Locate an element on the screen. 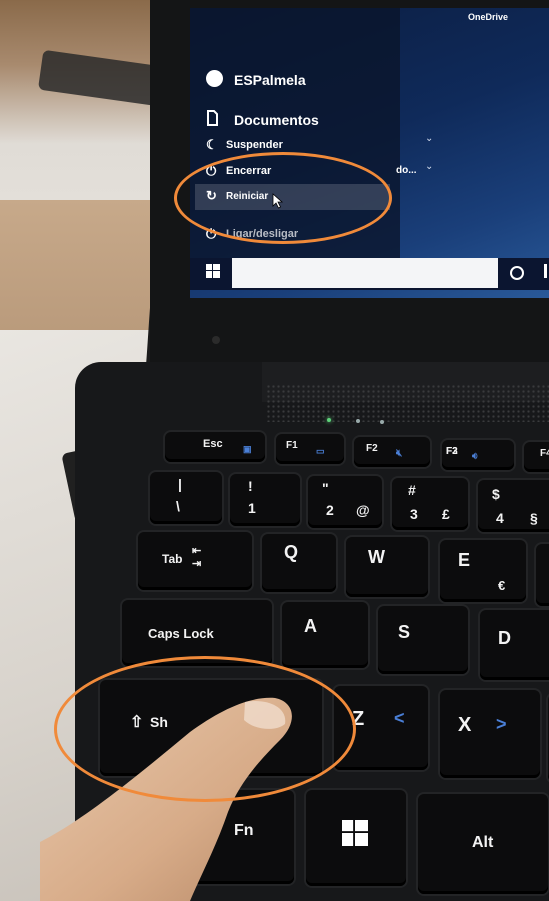  webcam-dot is located at coordinates (216, 340).